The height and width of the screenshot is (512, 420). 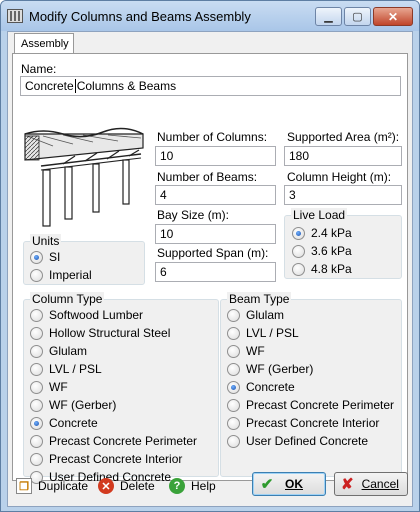 What do you see at coordinates (45, 257) in the screenshot?
I see `units-option-si: SI` at bounding box center [45, 257].